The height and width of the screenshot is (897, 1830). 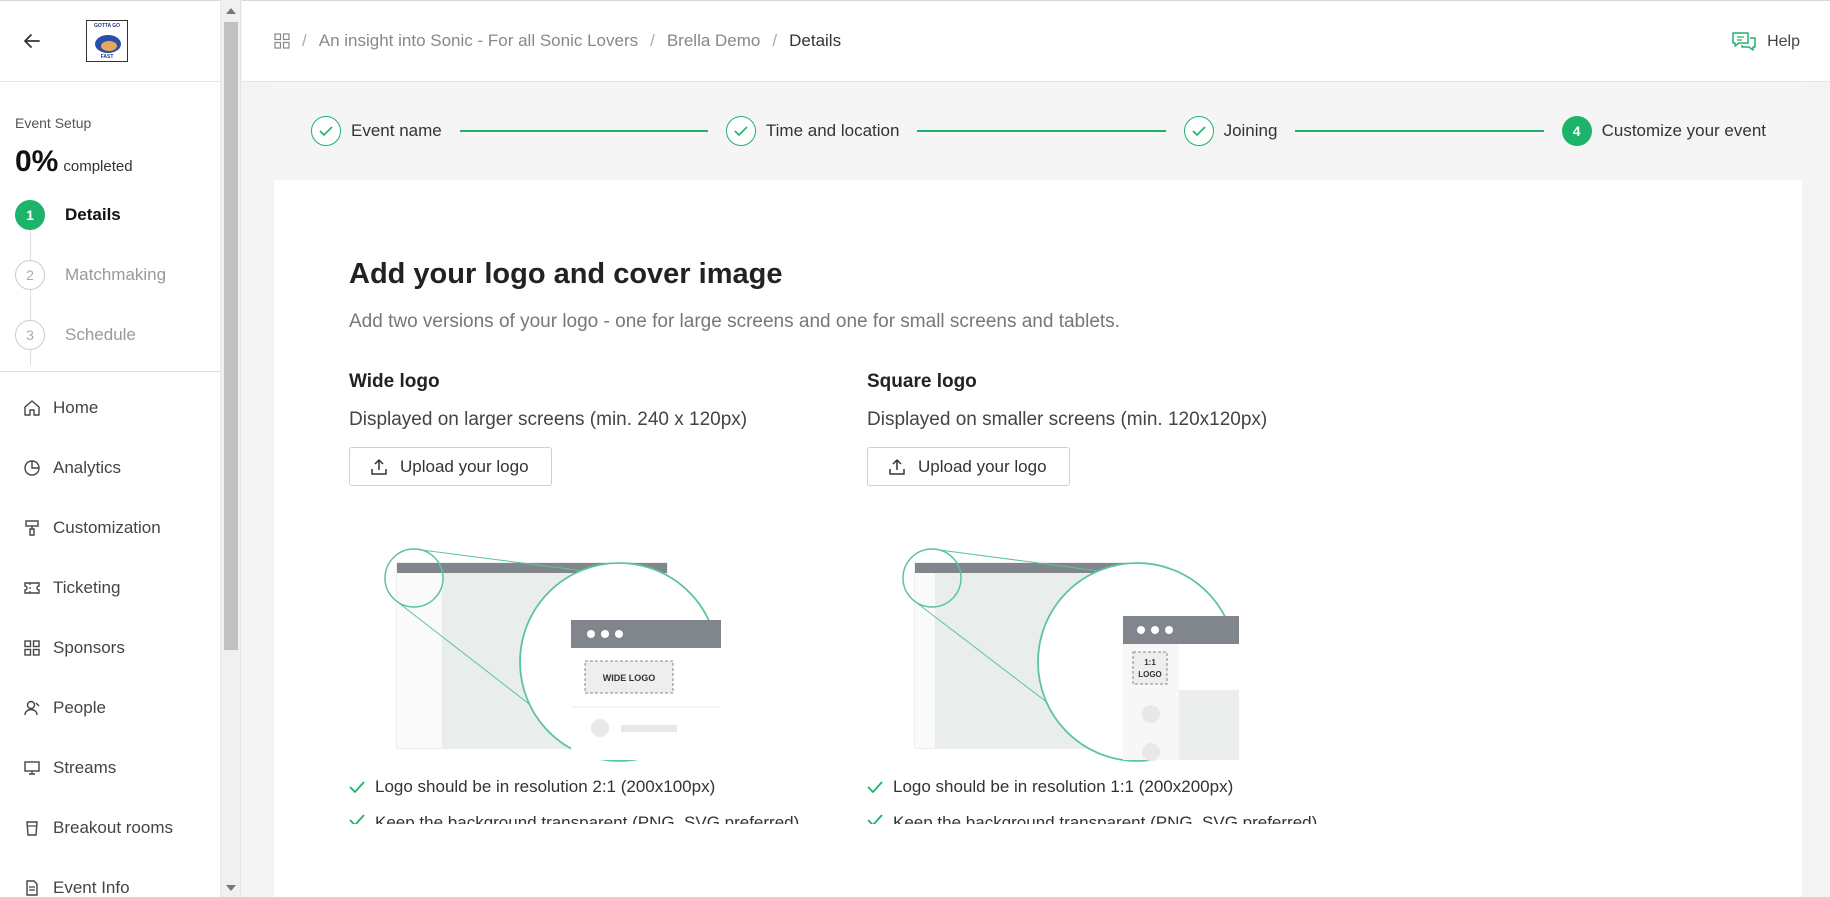 I want to click on setup-step-matchmaking: 2 Matchmaking, so click(x=117, y=275).